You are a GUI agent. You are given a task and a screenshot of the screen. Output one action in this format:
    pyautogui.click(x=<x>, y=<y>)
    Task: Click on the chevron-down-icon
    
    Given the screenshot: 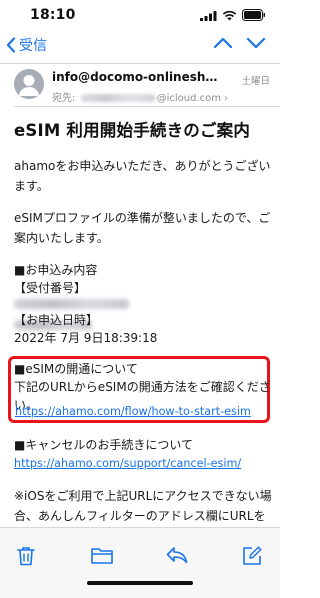 What is the action you would take?
    pyautogui.click(x=256, y=43)
    